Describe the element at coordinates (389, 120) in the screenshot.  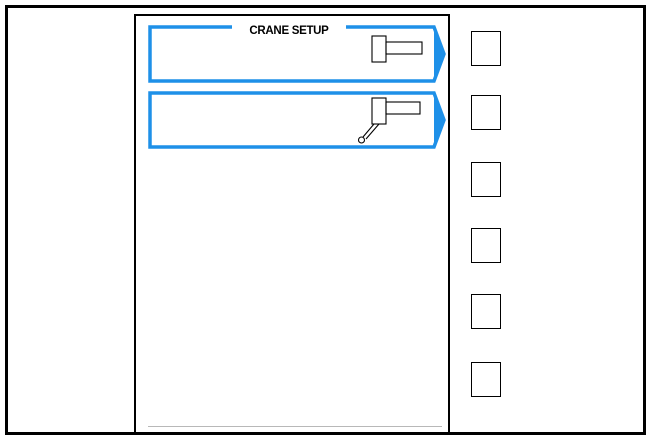
I see `crane-boom-hook-icon` at that location.